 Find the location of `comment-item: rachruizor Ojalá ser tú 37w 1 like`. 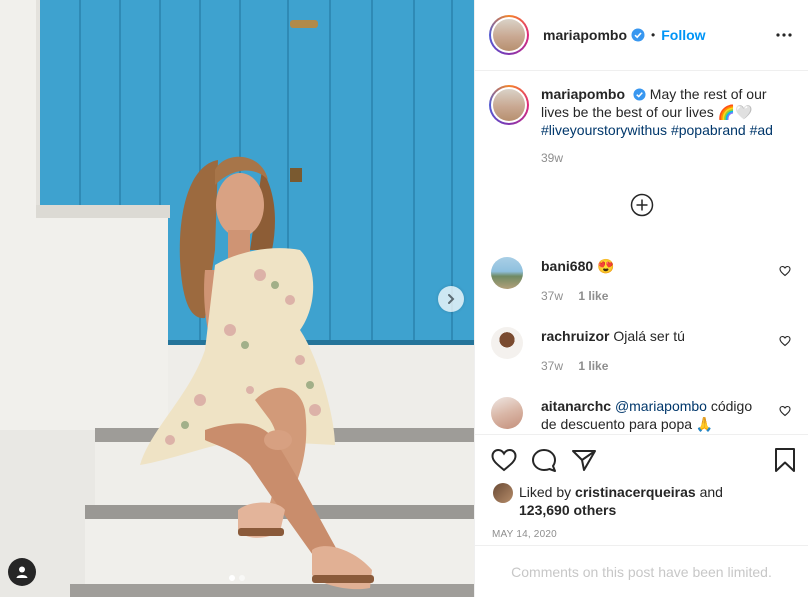

comment-item: rachruizor Ojalá ser tú 37w 1 like is located at coordinates (641, 351).